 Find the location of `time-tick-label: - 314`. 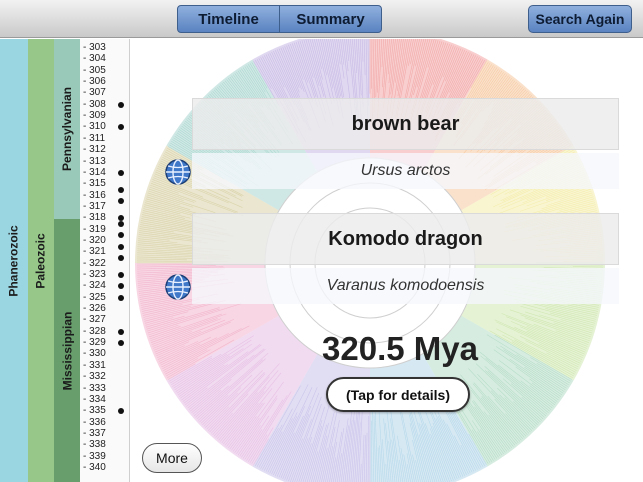

time-tick-label: - 314 is located at coordinates (94, 172).